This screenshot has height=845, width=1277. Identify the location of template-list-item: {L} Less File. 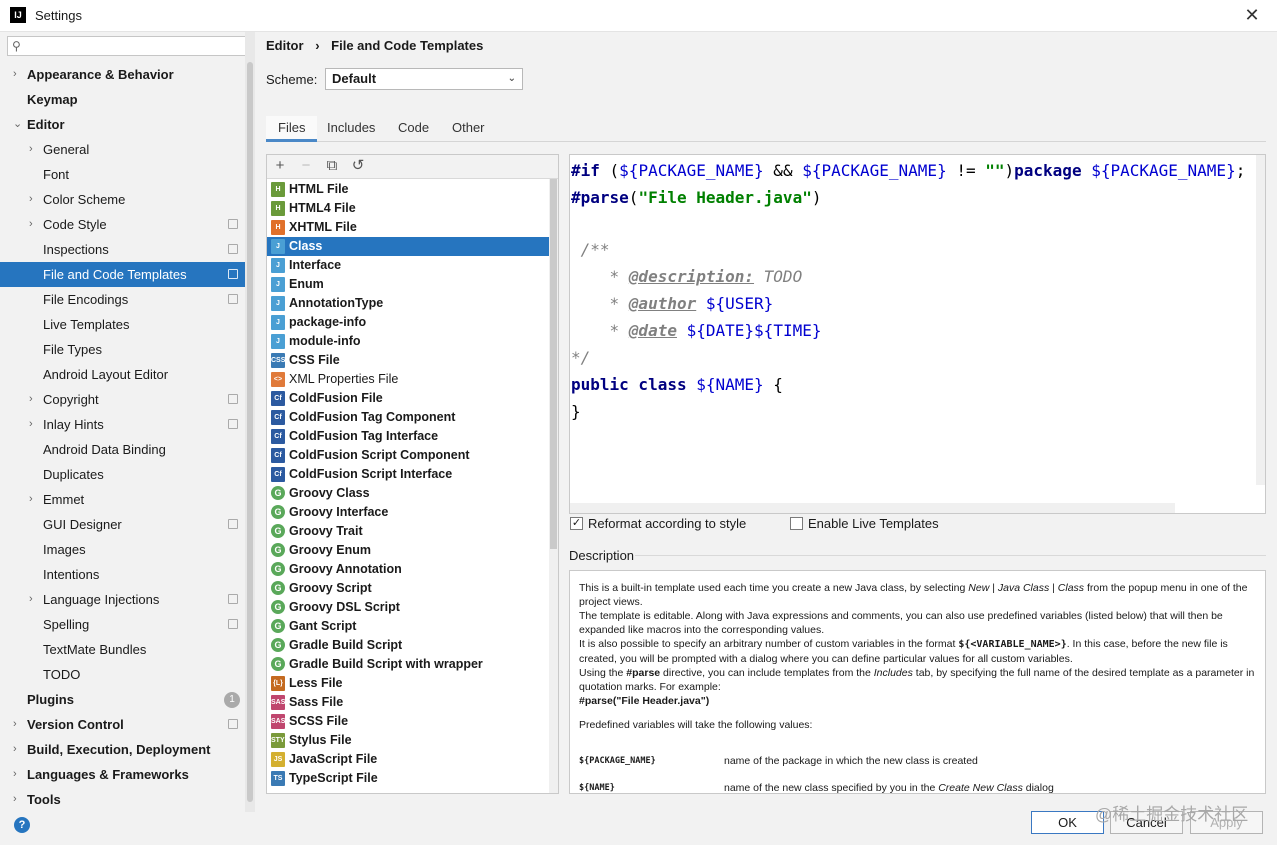
(408, 683).